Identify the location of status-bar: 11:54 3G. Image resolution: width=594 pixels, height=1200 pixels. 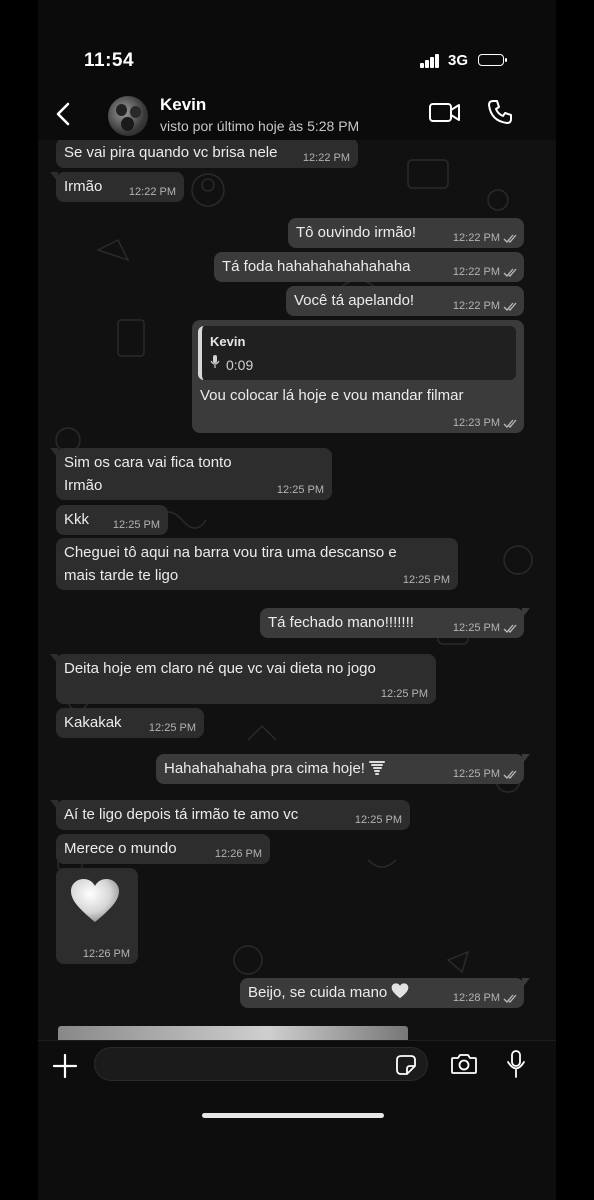
(297, 45).